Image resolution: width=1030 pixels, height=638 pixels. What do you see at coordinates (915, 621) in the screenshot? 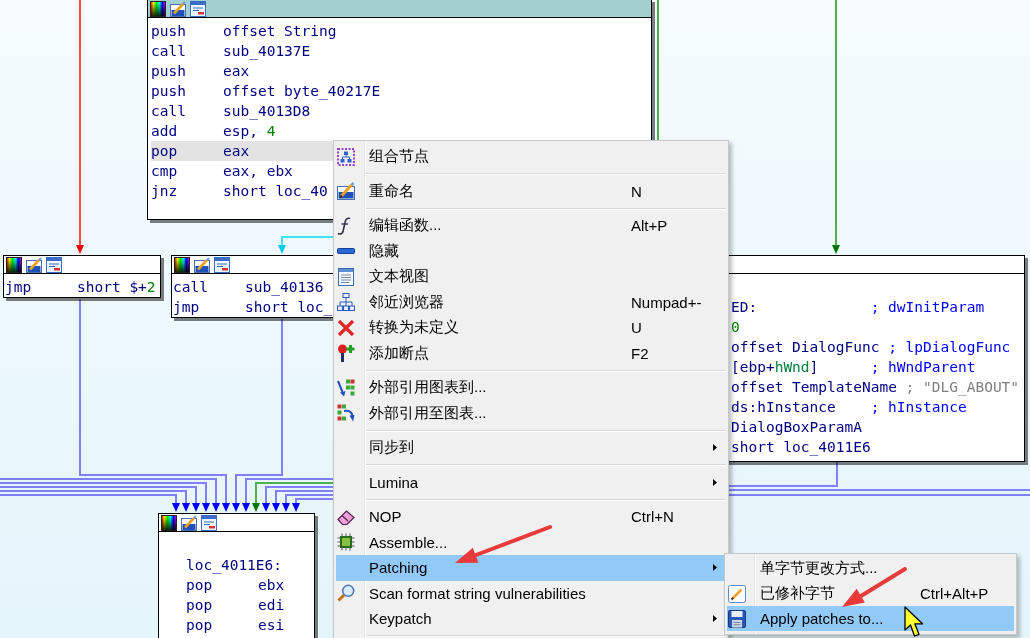
I see `mouse-cursor-icon` at bounding box center [915, 621].